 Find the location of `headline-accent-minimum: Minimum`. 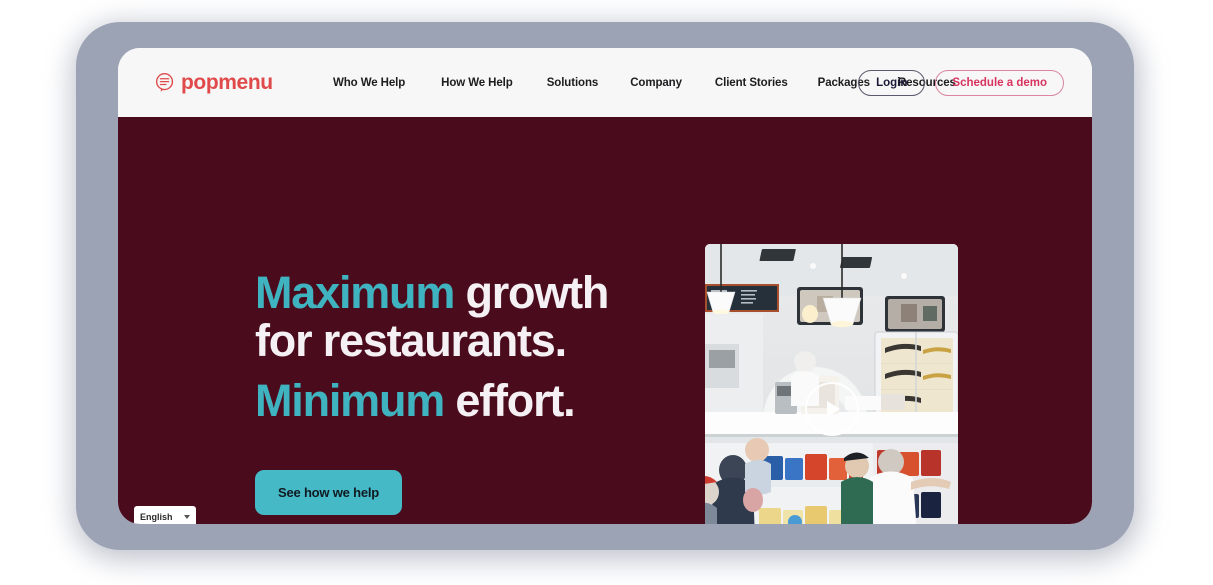

headline-accent-minimum: Minimum is located at coordinates (350, 401).